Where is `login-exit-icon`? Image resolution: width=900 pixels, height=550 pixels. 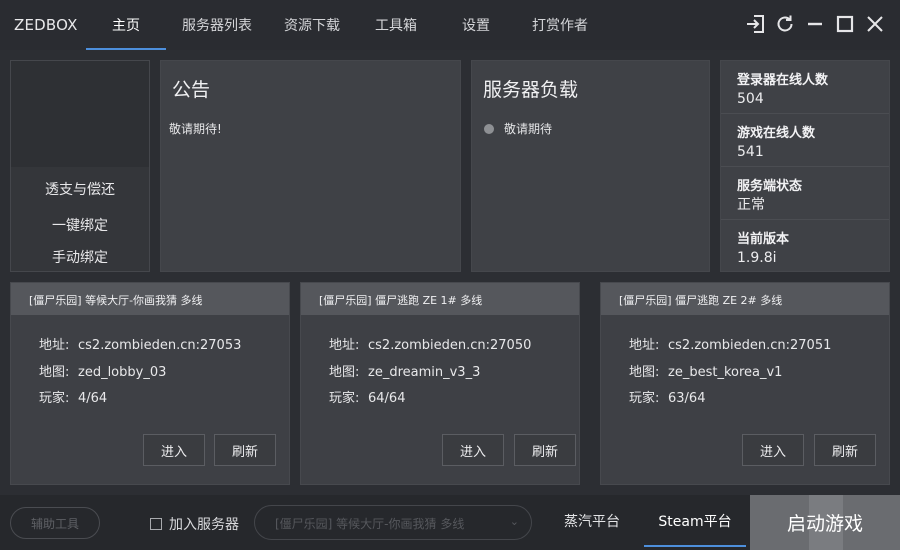
login-exit-icon is located at coordinates (755, 24).